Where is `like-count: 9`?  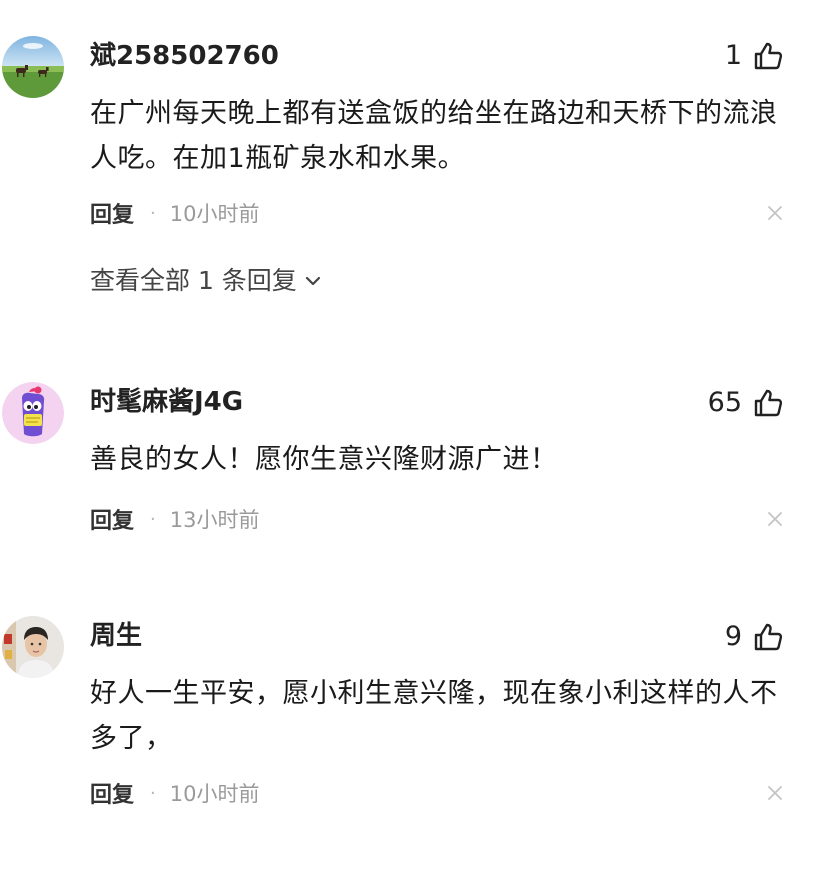 like-count: 9 is located at coordinates (733, 636).